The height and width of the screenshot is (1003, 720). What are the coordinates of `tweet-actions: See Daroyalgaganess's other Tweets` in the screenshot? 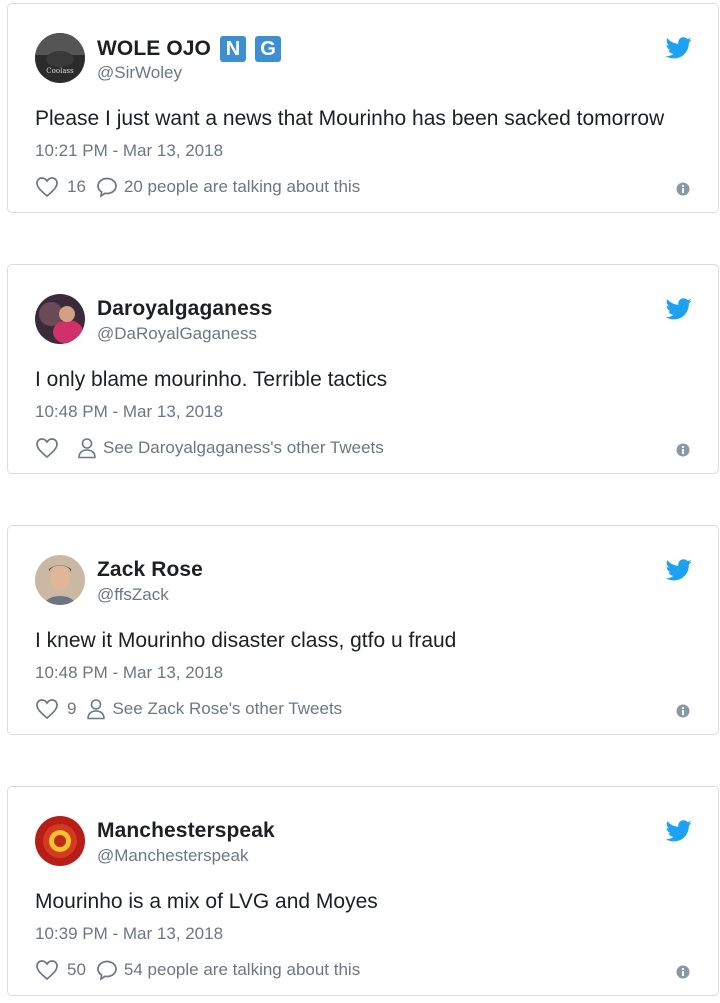 It's located at (209, 448).